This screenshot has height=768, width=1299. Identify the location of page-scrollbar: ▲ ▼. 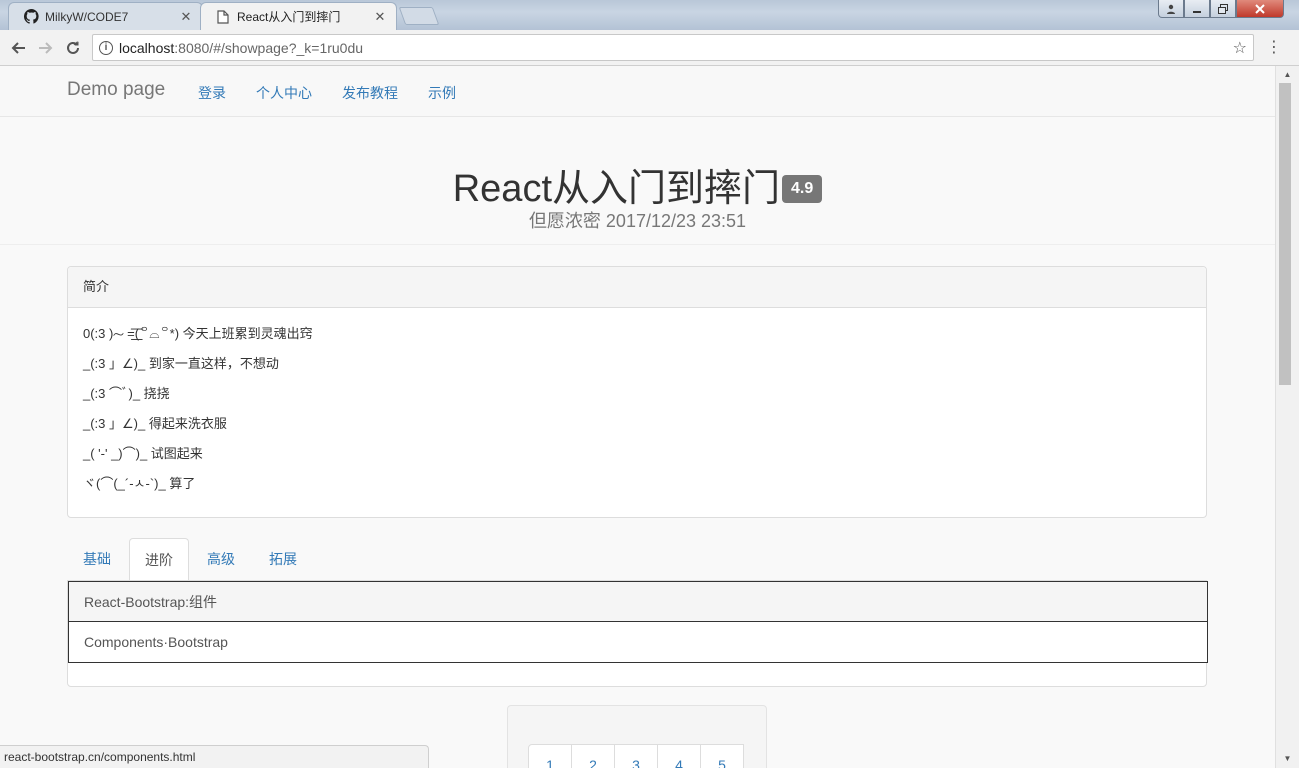
(1287, 417).